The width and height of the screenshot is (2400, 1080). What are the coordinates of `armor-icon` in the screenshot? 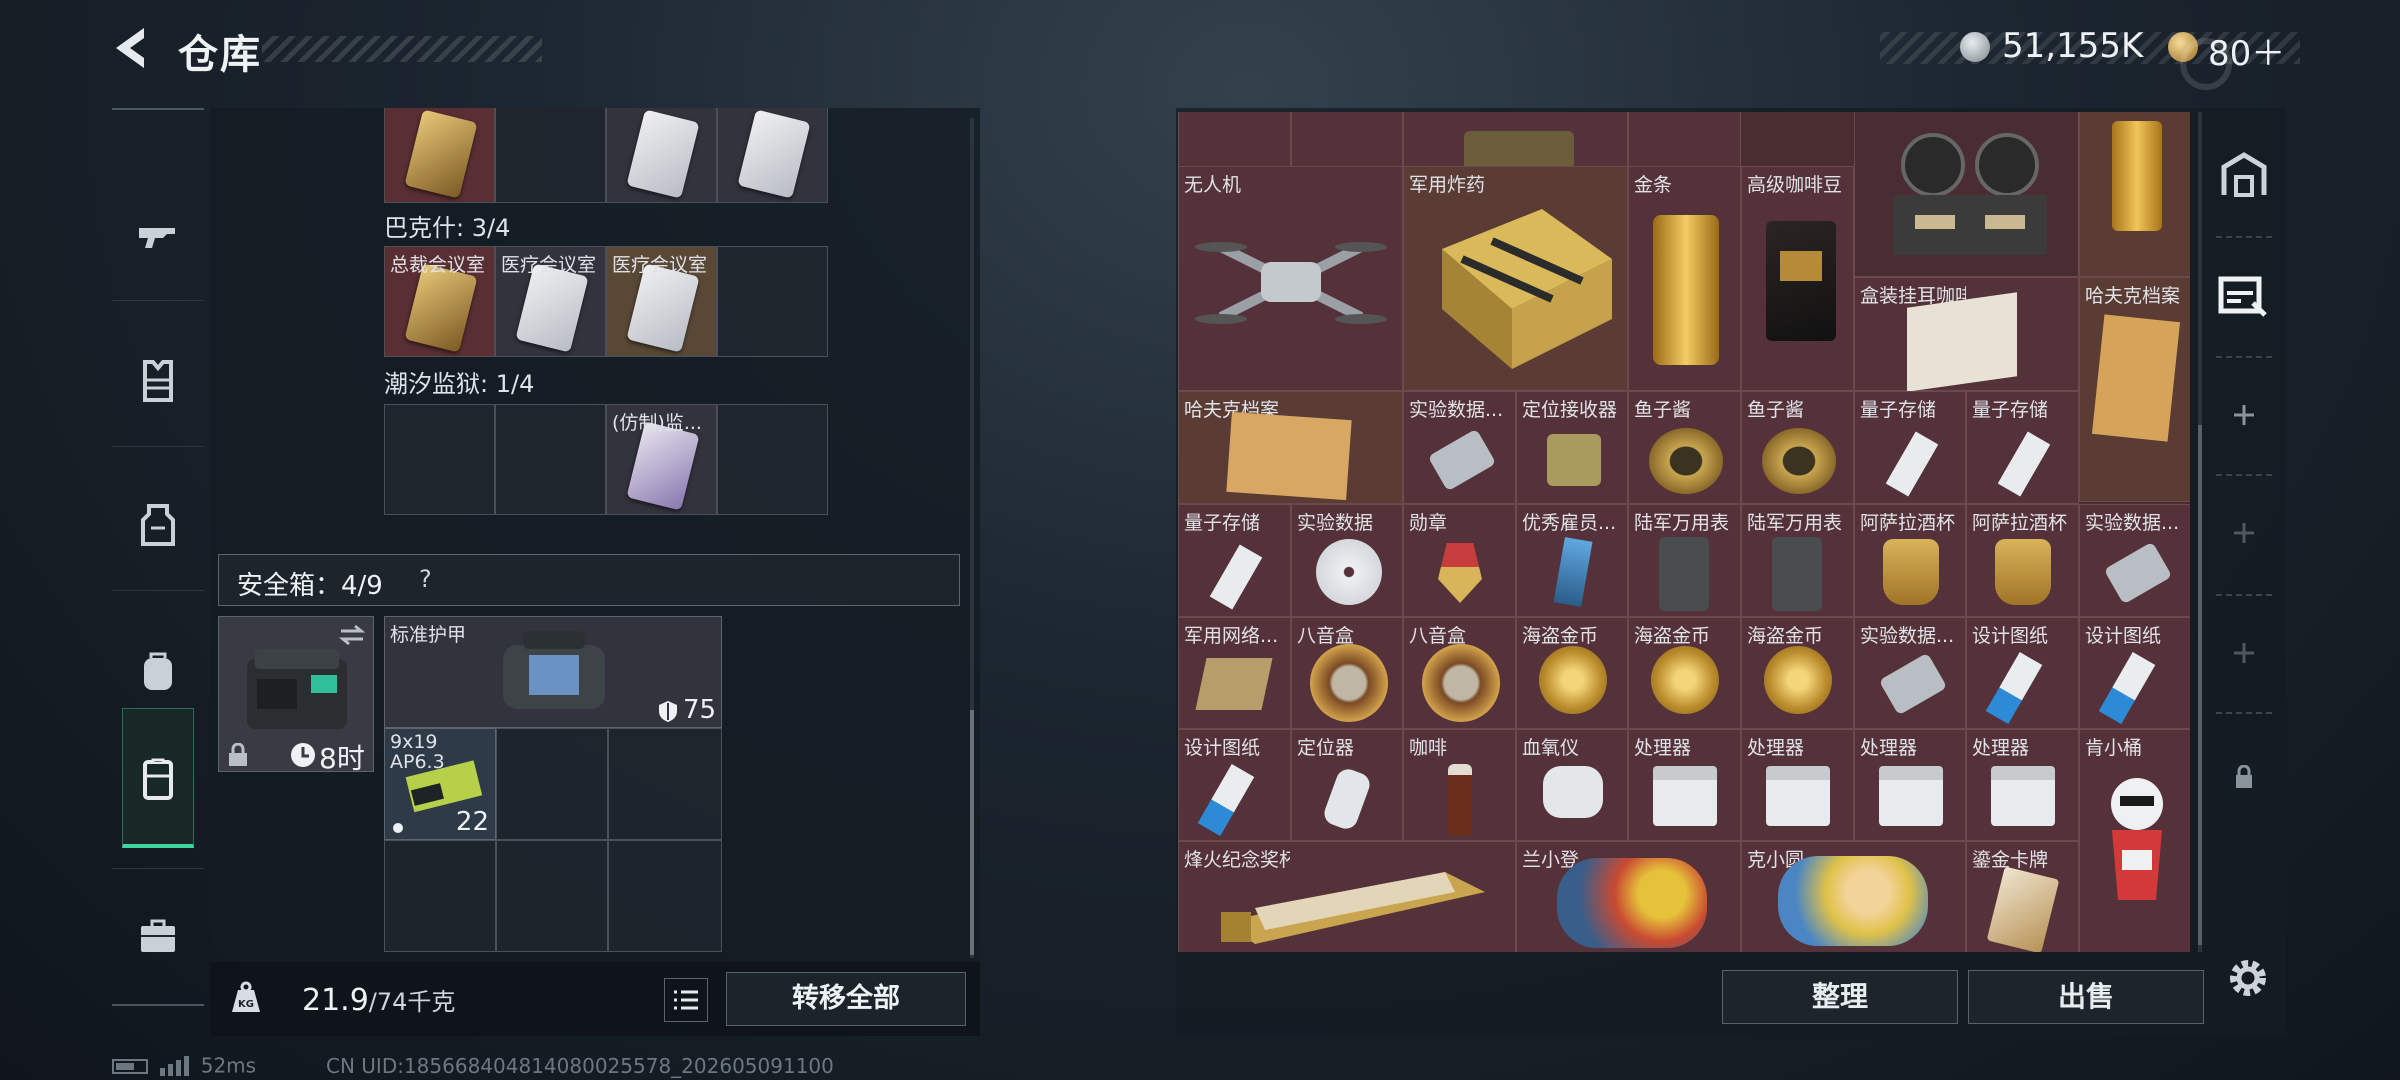 It's located at (158, 525).